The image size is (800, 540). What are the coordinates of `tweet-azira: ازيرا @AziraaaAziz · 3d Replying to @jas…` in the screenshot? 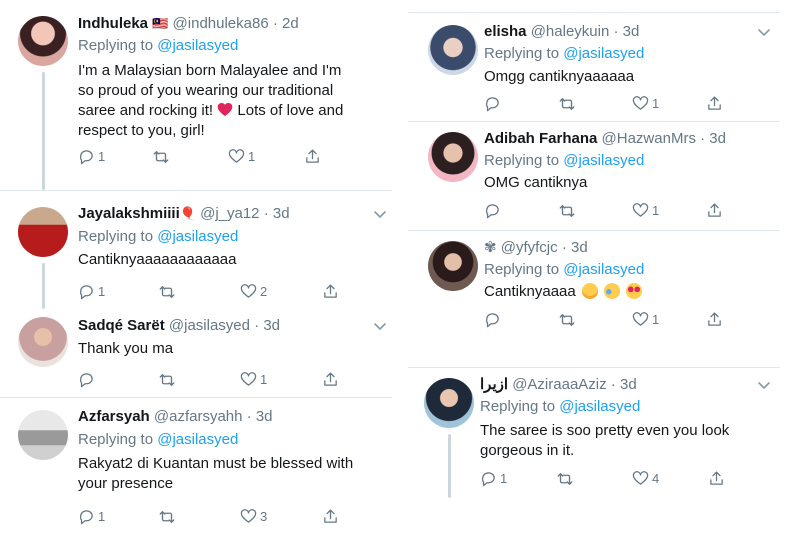 It's located at (594, 433).